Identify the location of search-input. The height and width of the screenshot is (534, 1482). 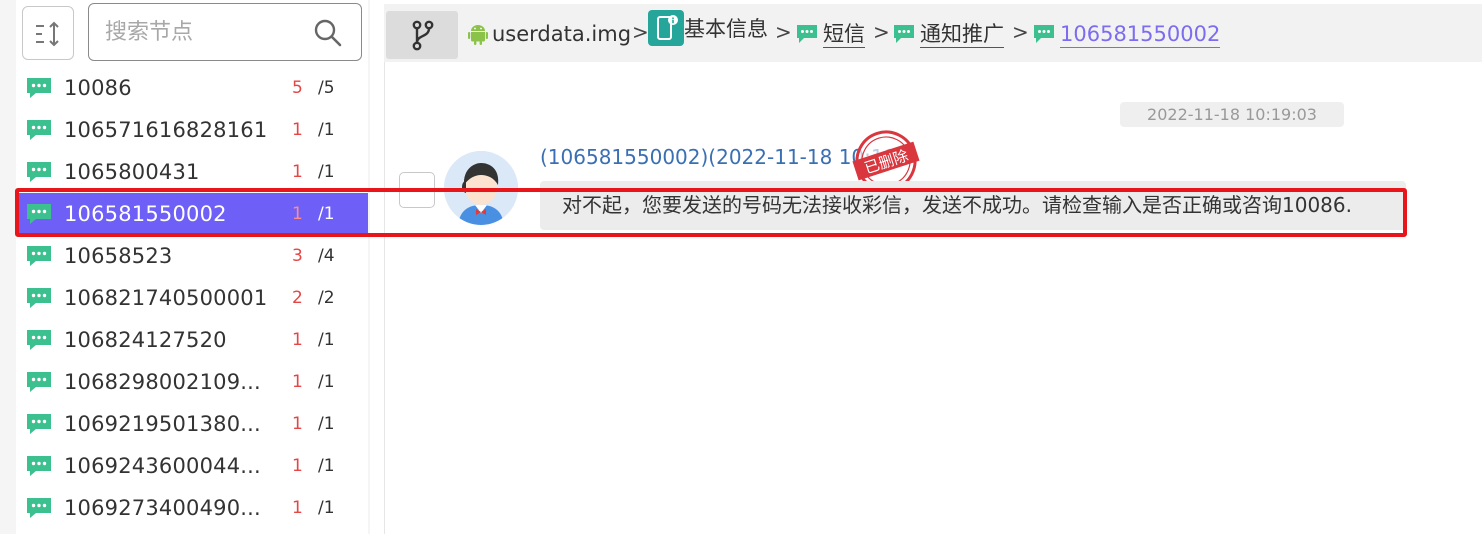
(205, 32).